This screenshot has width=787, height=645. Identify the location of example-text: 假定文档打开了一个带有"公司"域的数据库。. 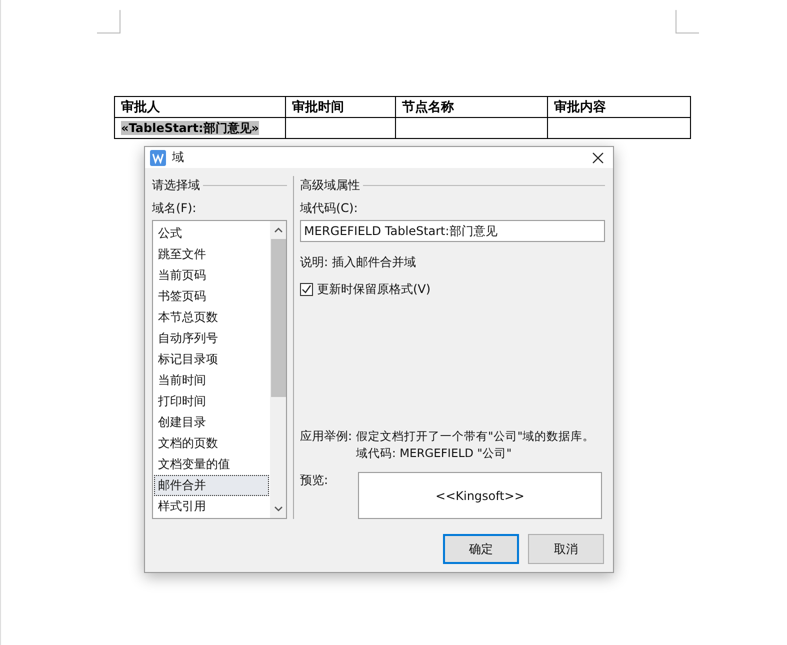
(475, 436).